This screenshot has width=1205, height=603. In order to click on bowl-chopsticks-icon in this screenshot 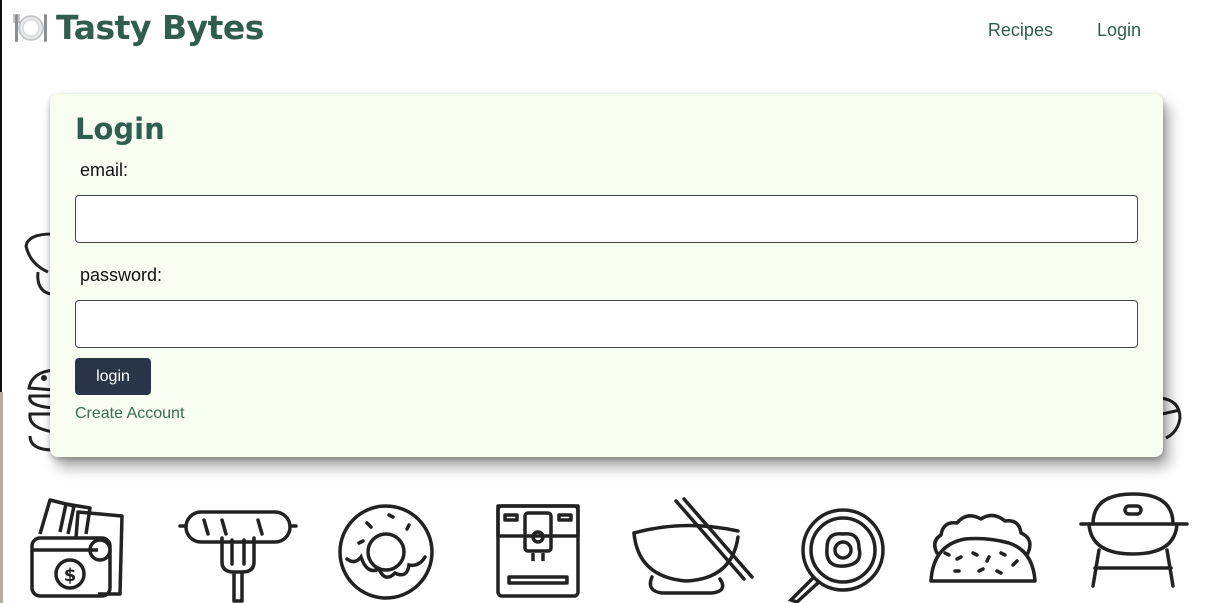, I will do `click(694, 548)`.